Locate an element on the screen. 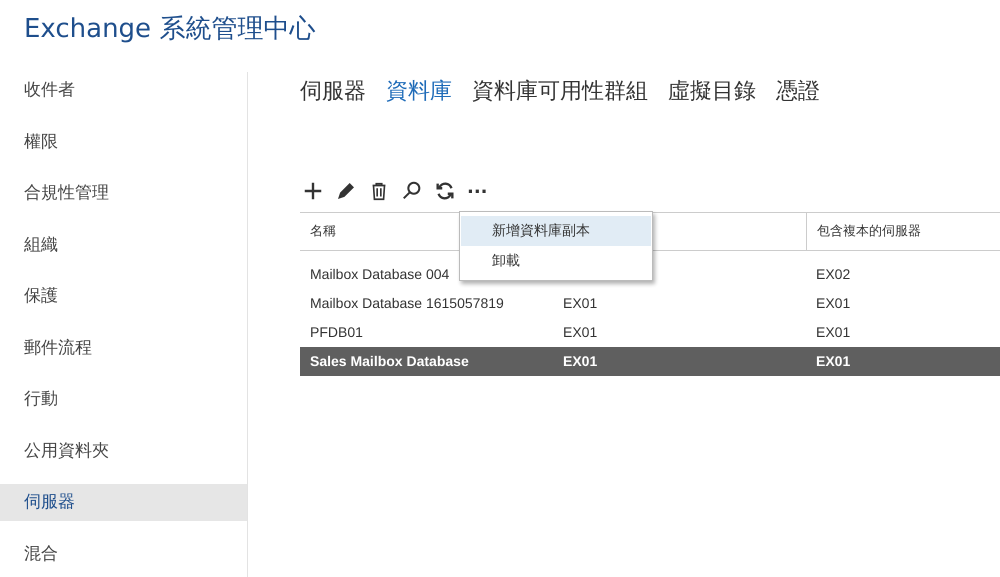  selected-table-row: Sales Mailbox Database EX01 EX01 is located at coordinates (650, 361).